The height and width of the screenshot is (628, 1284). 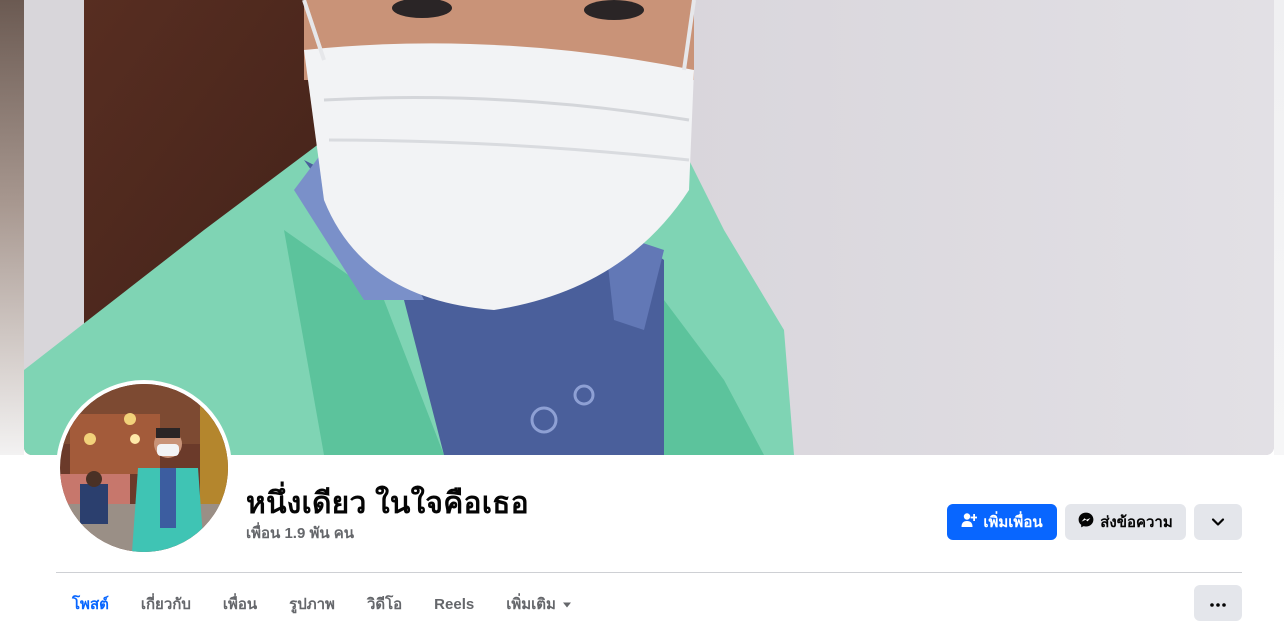 What do you see at coordinates (1013, 522) in the screenshot?
I see `add-friend-label: เพิ่มเพื่อน` at bounding box center [1013, 522].